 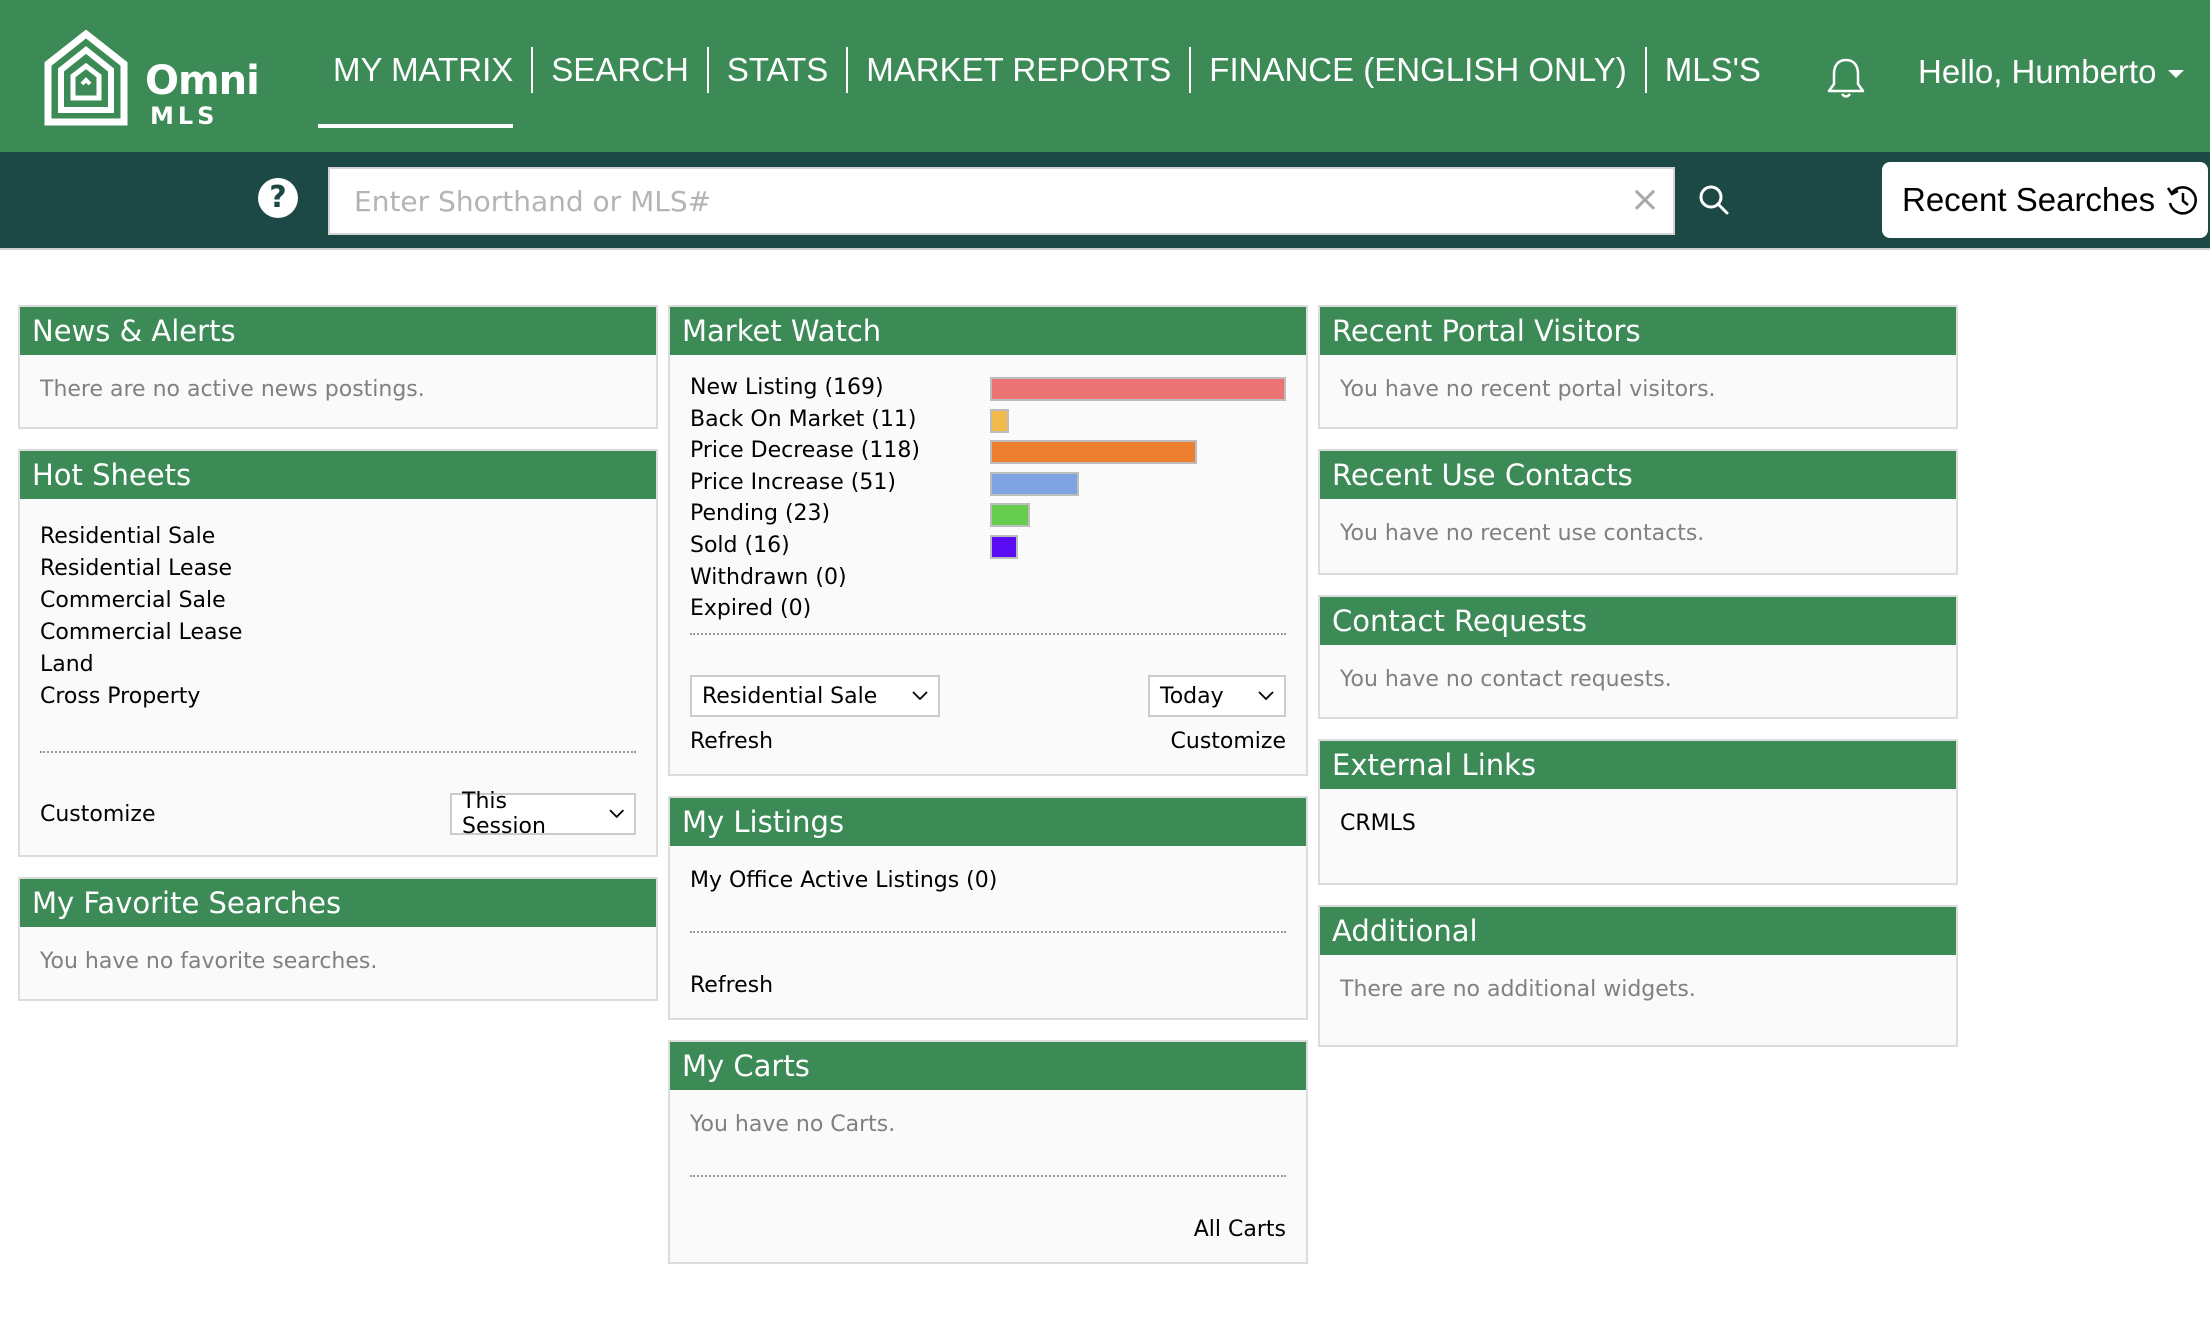 What do you see at coordinates (1714, 200) in the screenshot?
I see `search-icon` at bounding box center [1714, 200].